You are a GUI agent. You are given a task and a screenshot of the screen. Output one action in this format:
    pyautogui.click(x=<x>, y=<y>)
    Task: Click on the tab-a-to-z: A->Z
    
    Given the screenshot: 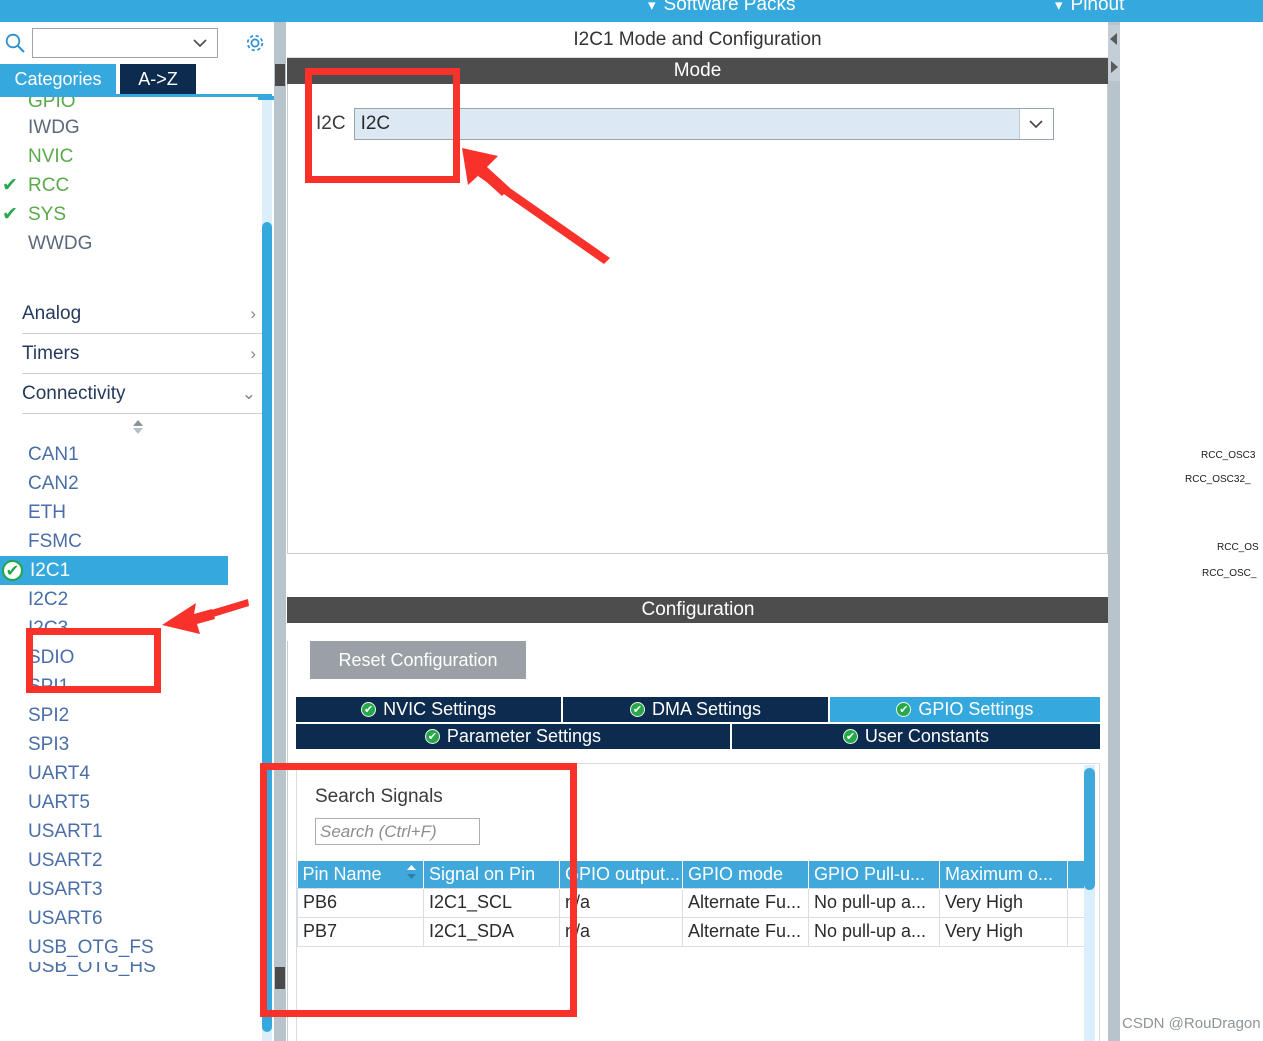 What is the action you would take?
    pyautogui.click(x=158, y=79)
    